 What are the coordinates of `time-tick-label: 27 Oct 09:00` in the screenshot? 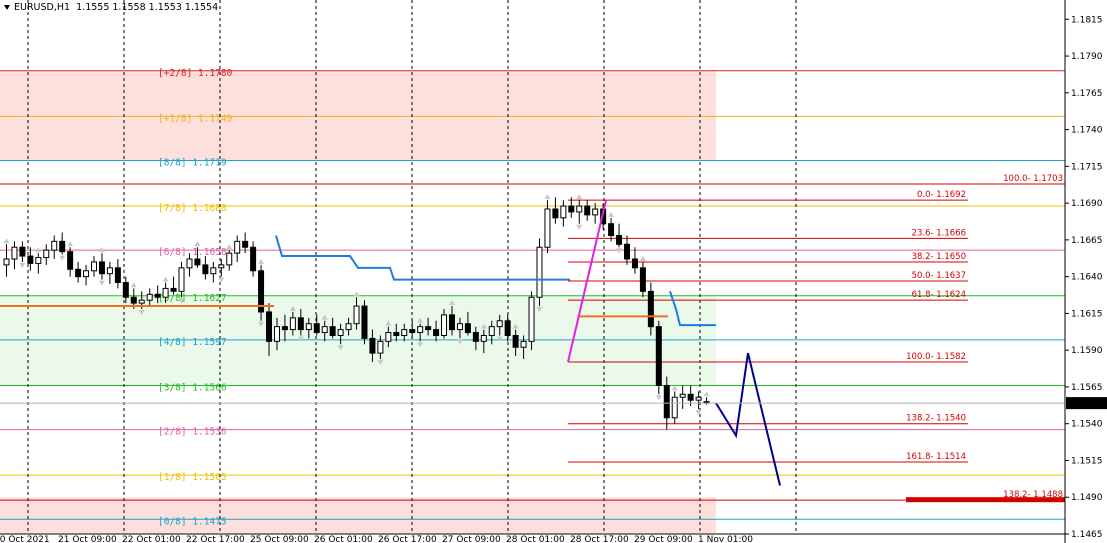 It's located at (471, 539).